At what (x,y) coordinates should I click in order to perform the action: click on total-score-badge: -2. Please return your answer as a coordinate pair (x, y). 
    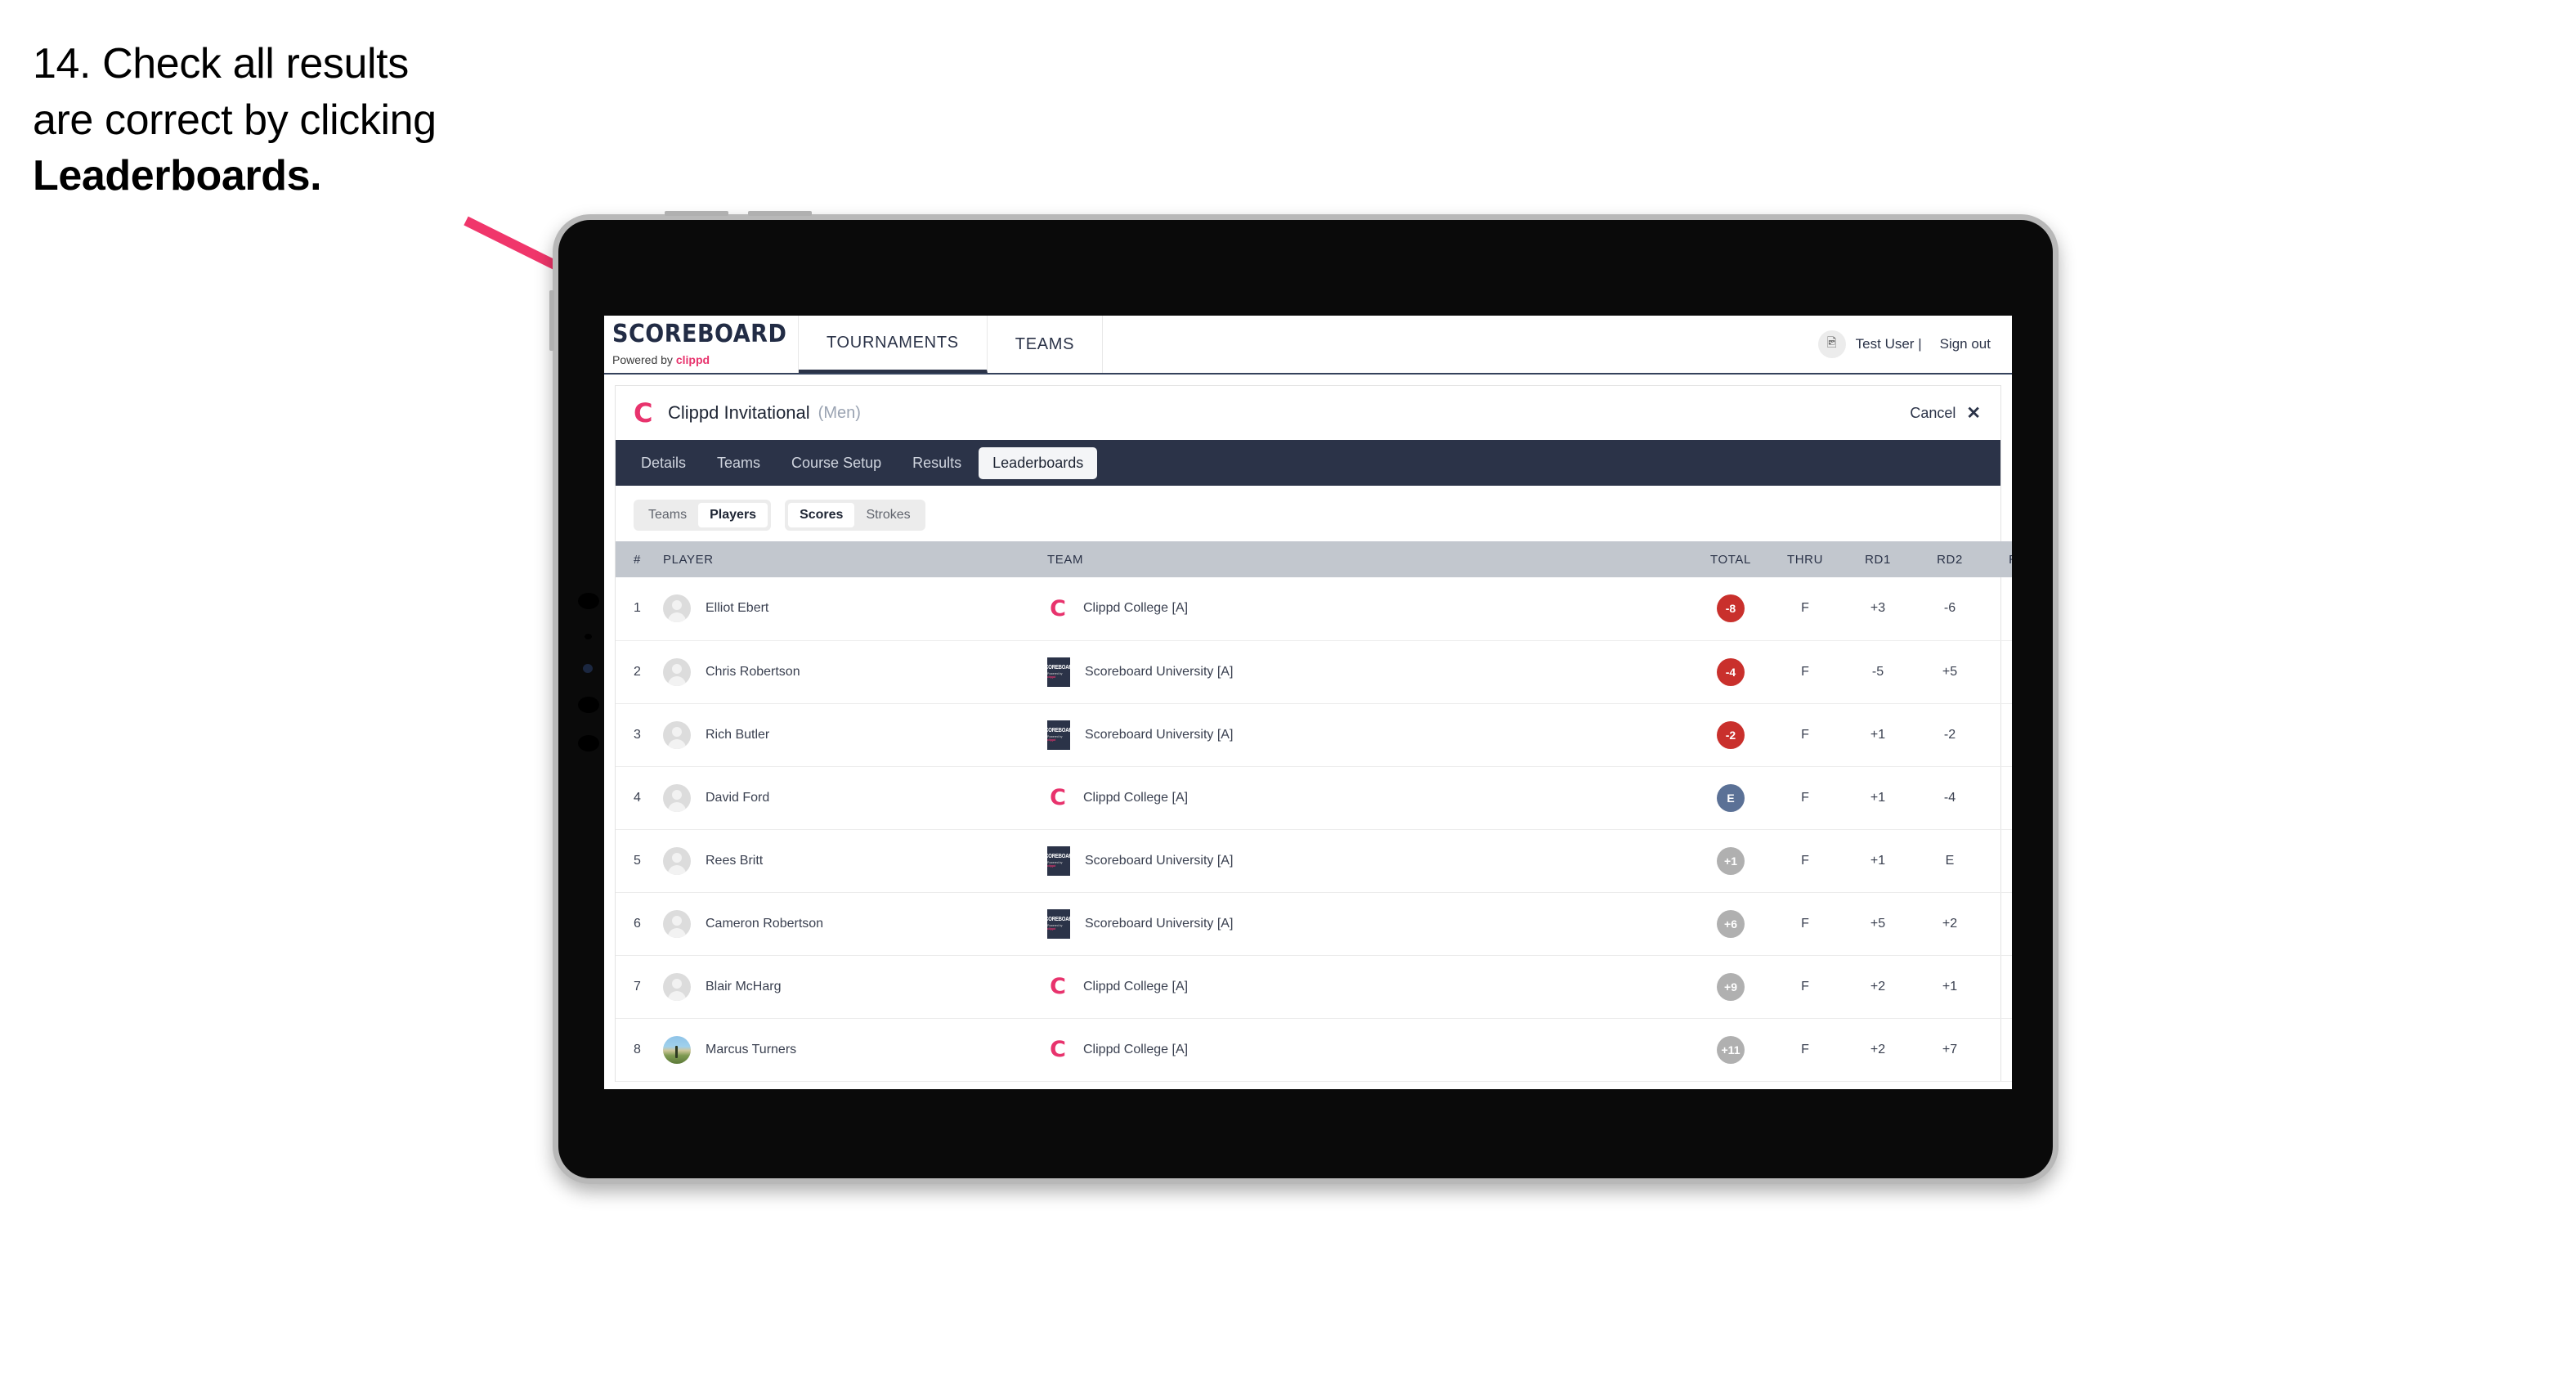
    Looking at the image, I should click on (1731, 734).